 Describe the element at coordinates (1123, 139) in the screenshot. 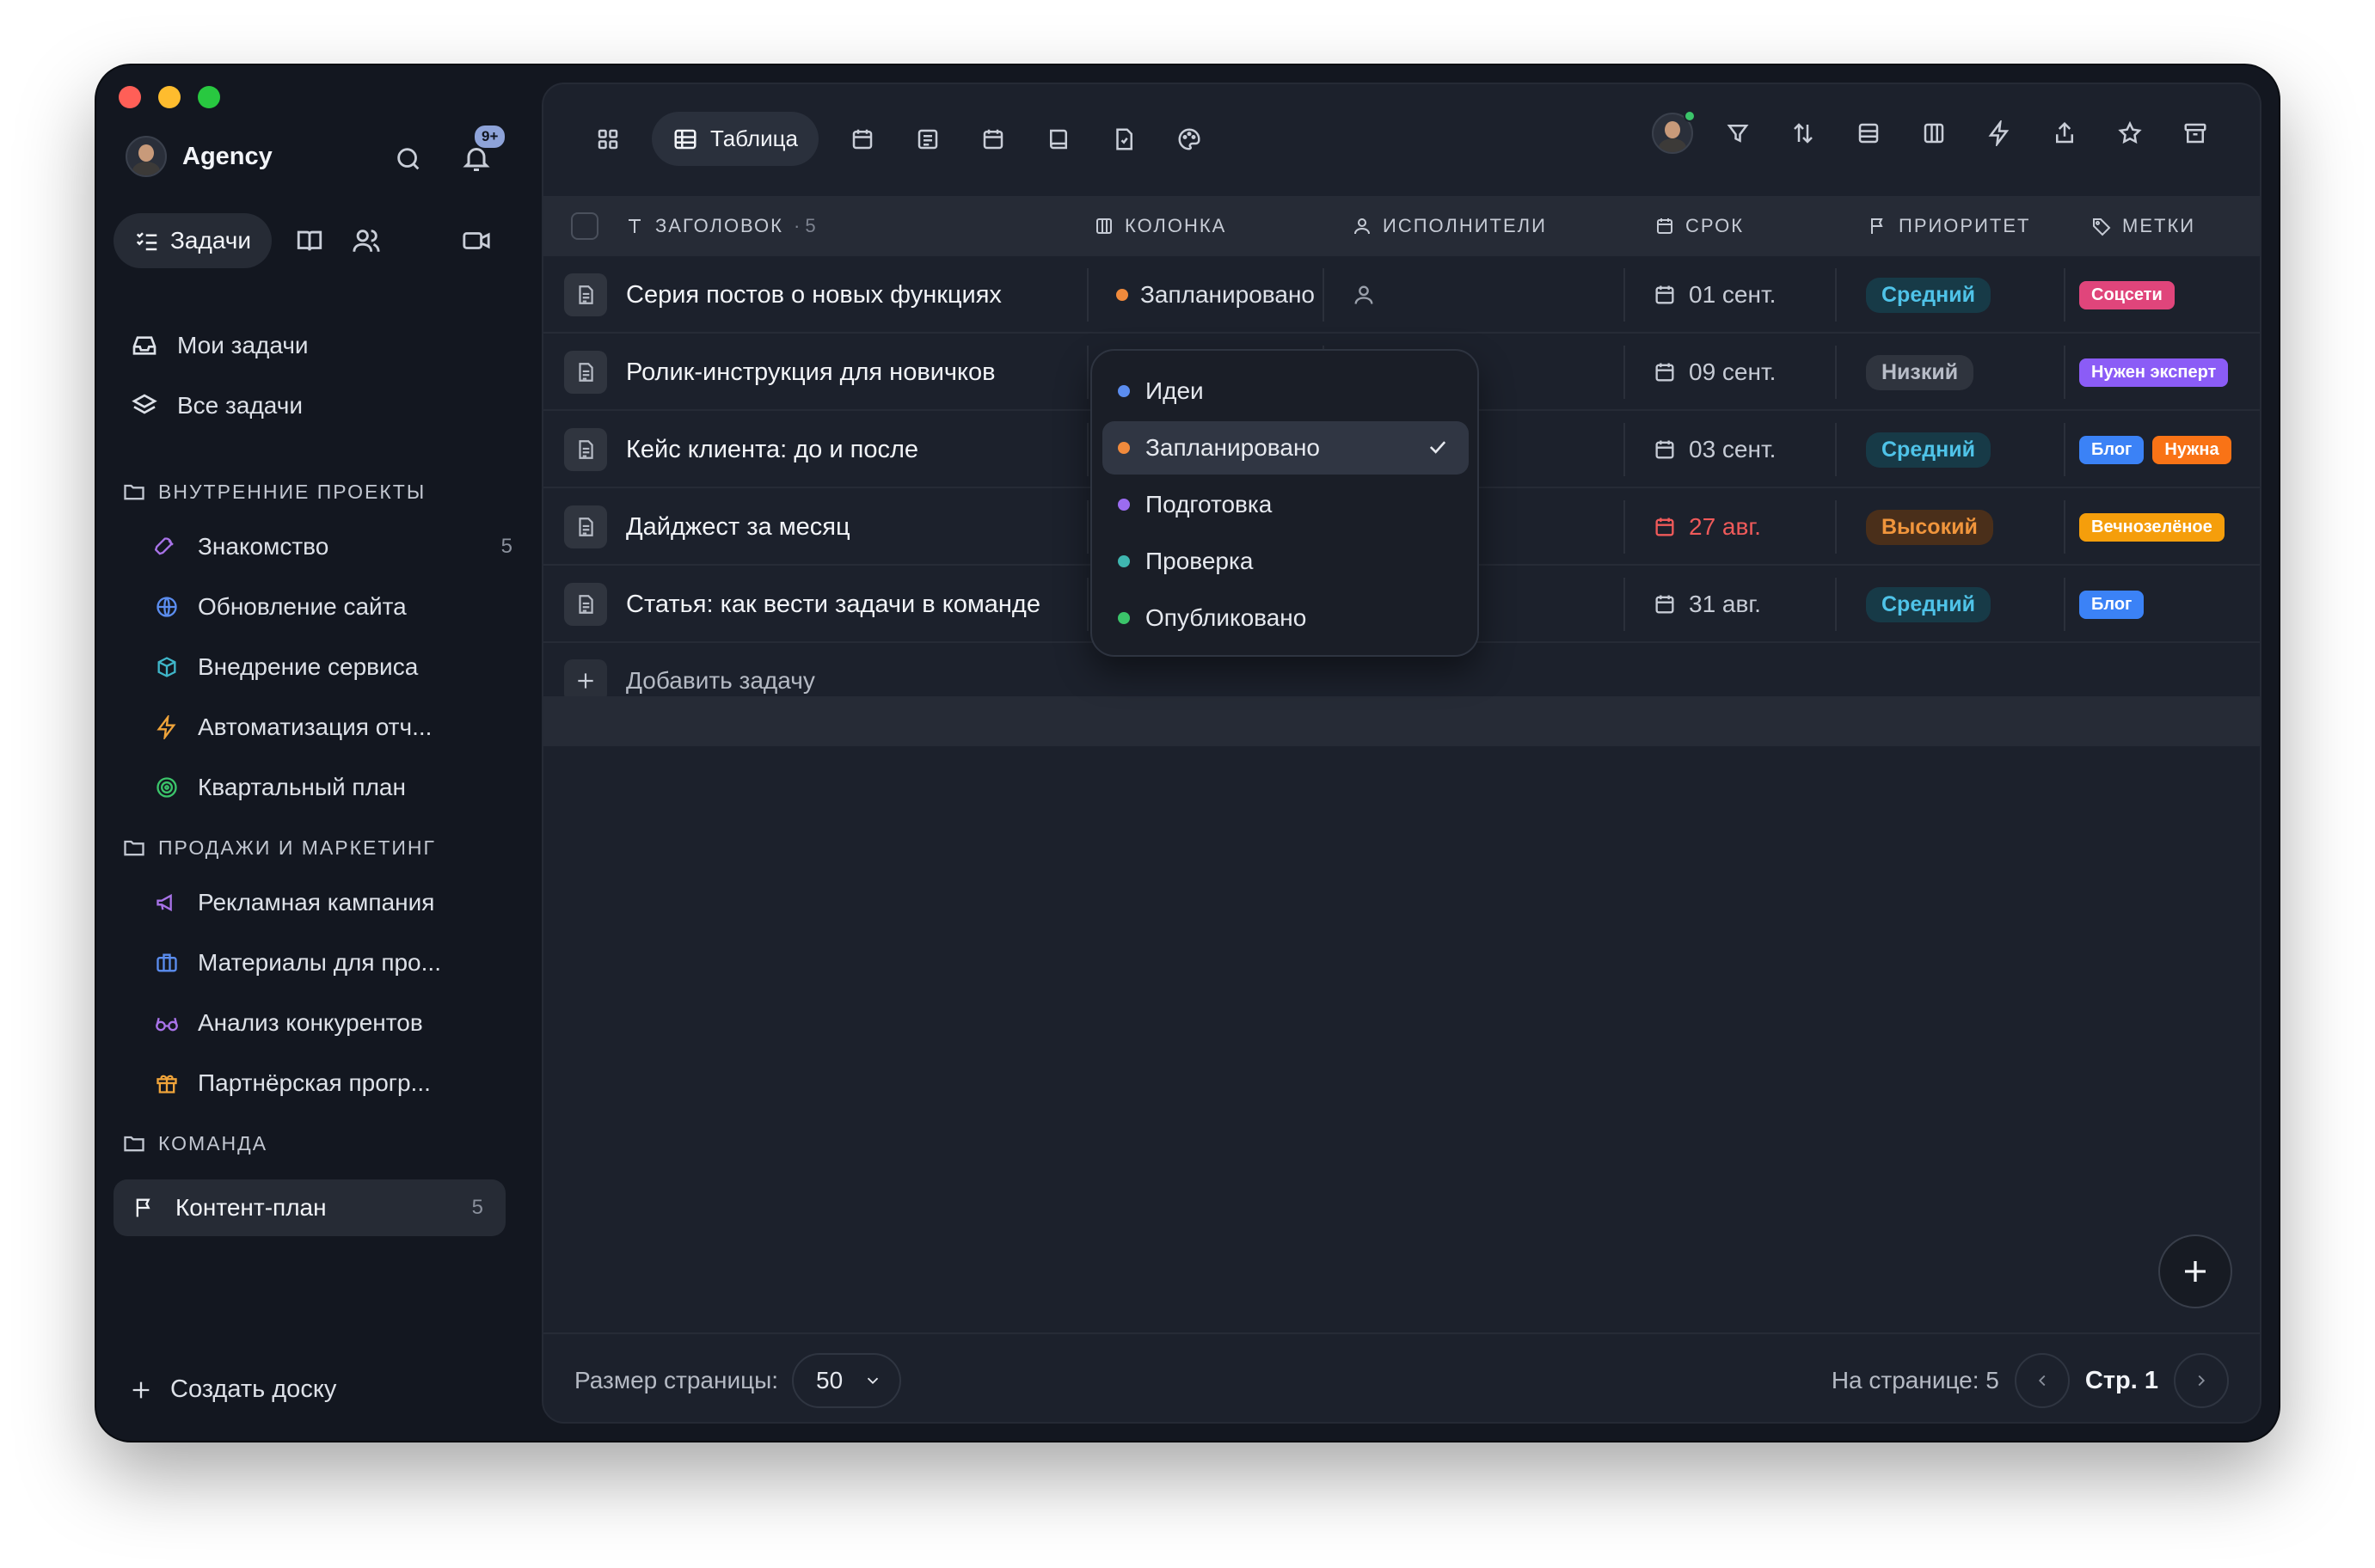

I see `view-file-button` at that location.